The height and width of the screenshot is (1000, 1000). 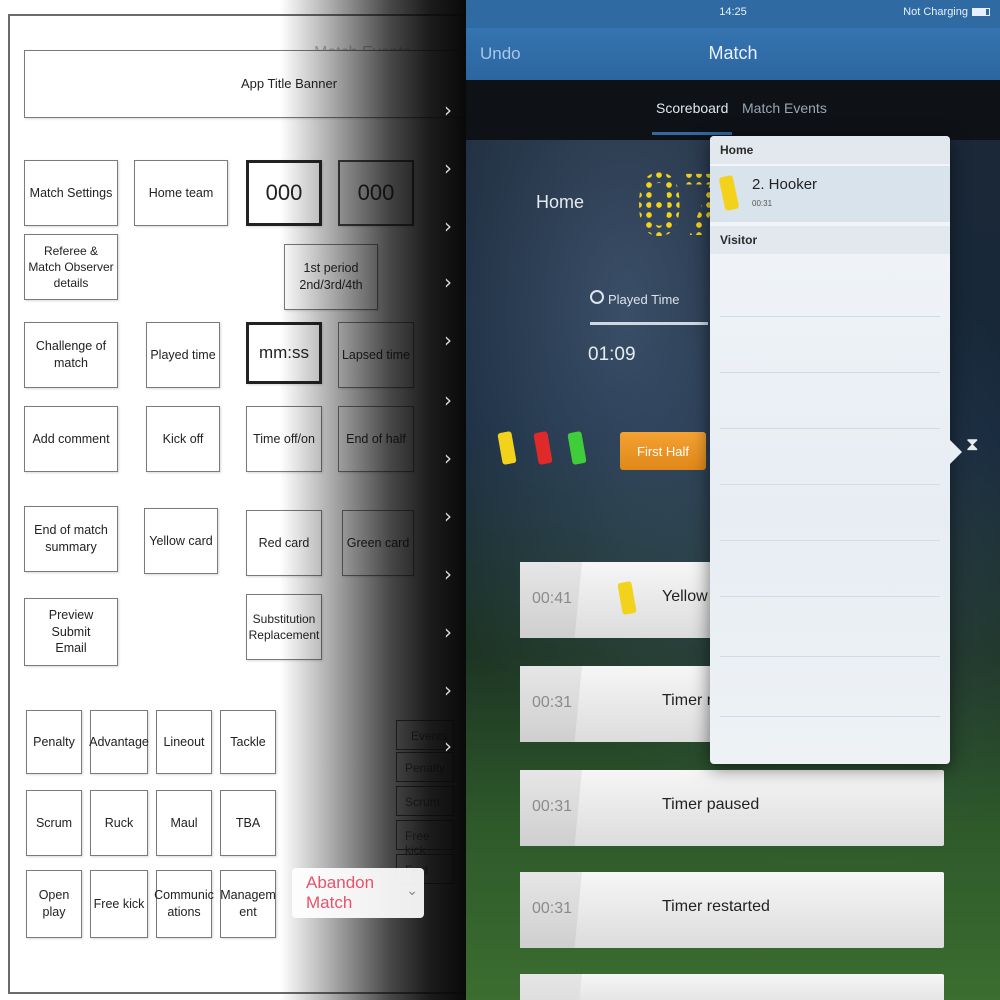 I want to click on wire-end-of-half: End of half, so click(x=376, y=439).